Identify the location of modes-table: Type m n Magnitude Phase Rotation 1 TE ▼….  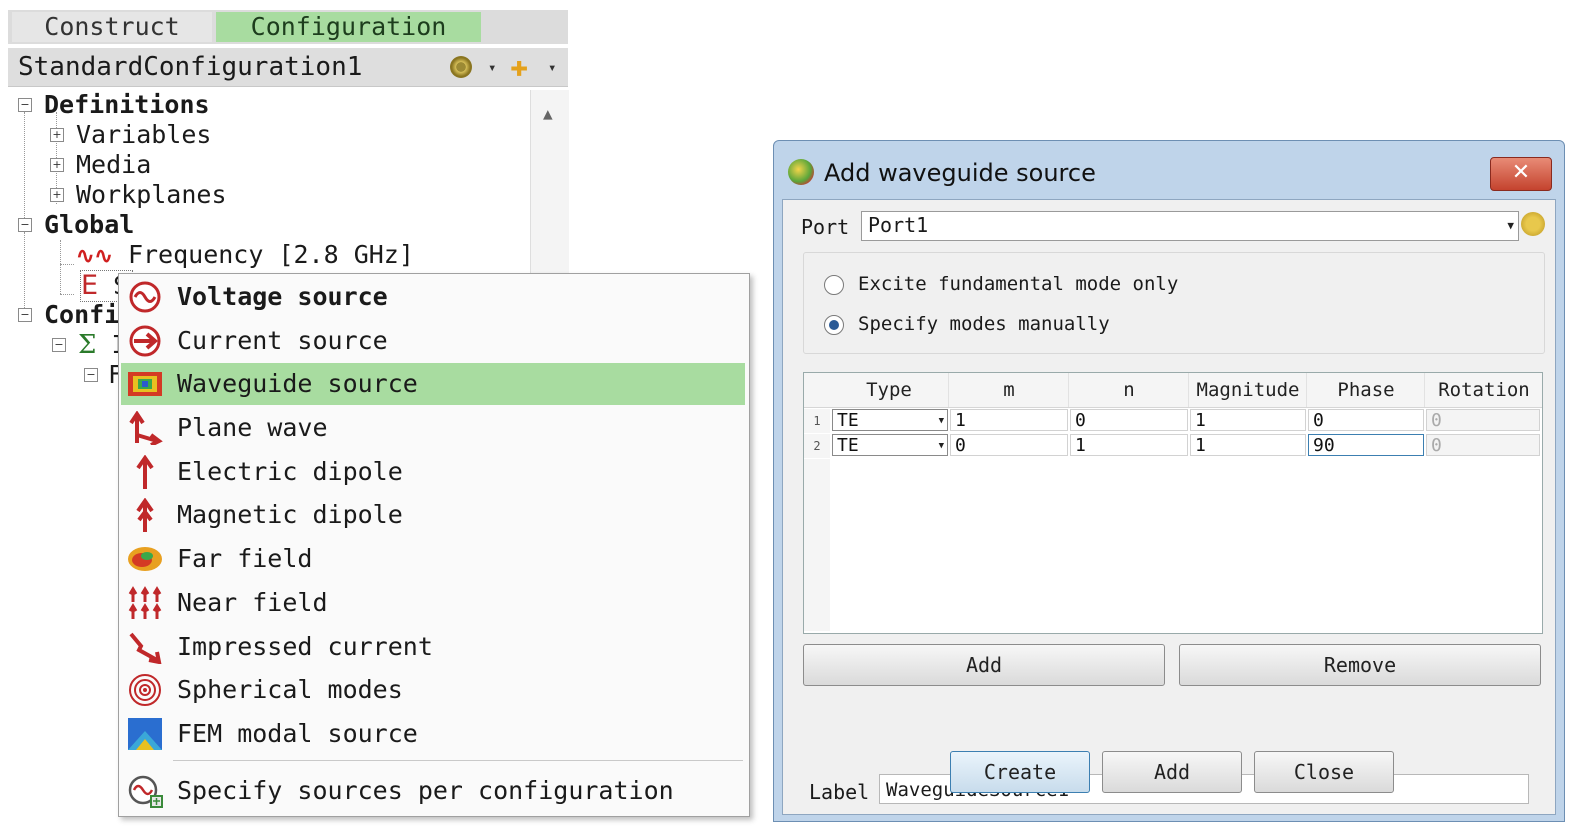
(1173, 503).